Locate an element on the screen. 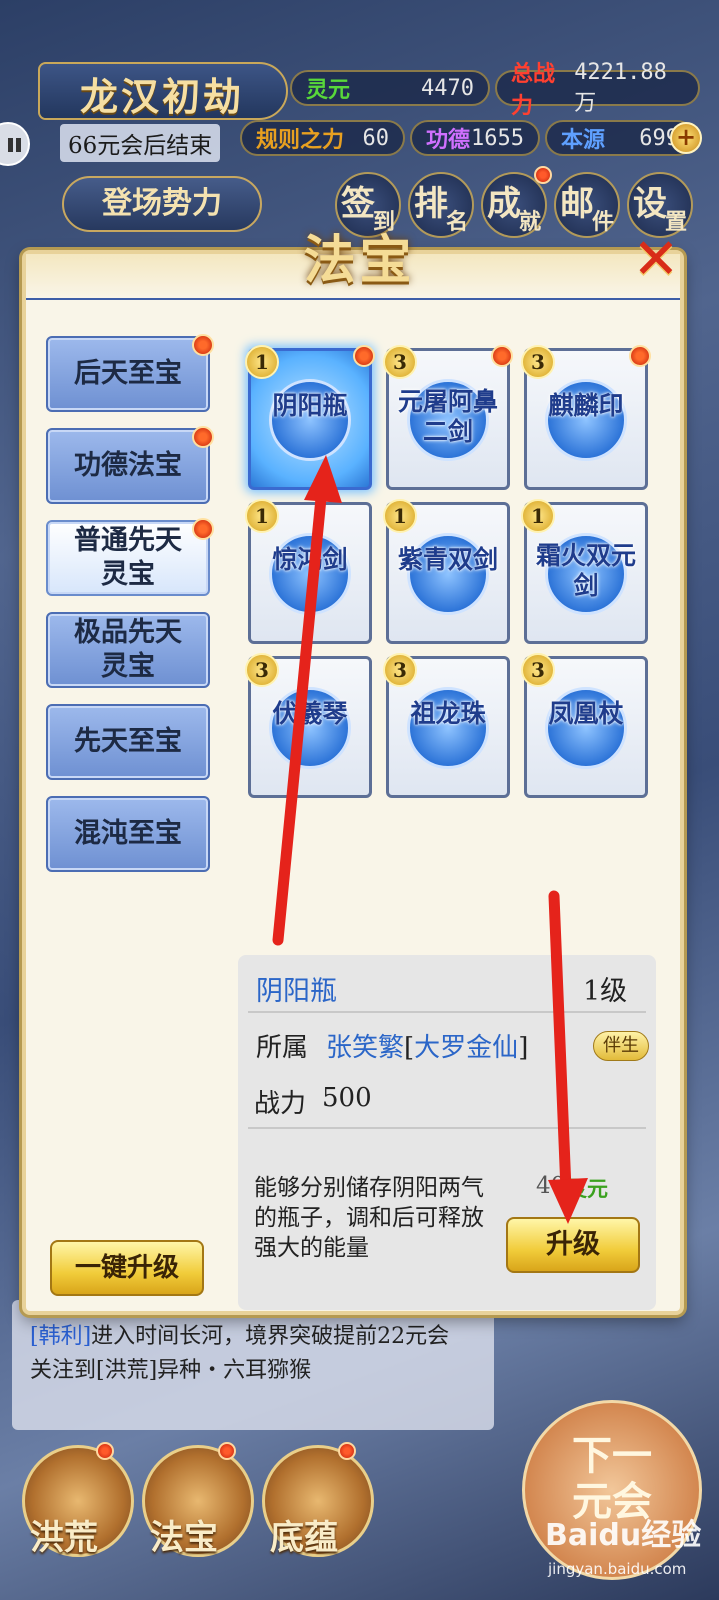  event-log: [韩利]进入时间长河，境界突破提前22元会 关注到[洪荒]异种・六耳猕猴 is located at coordinates (253, 1365).